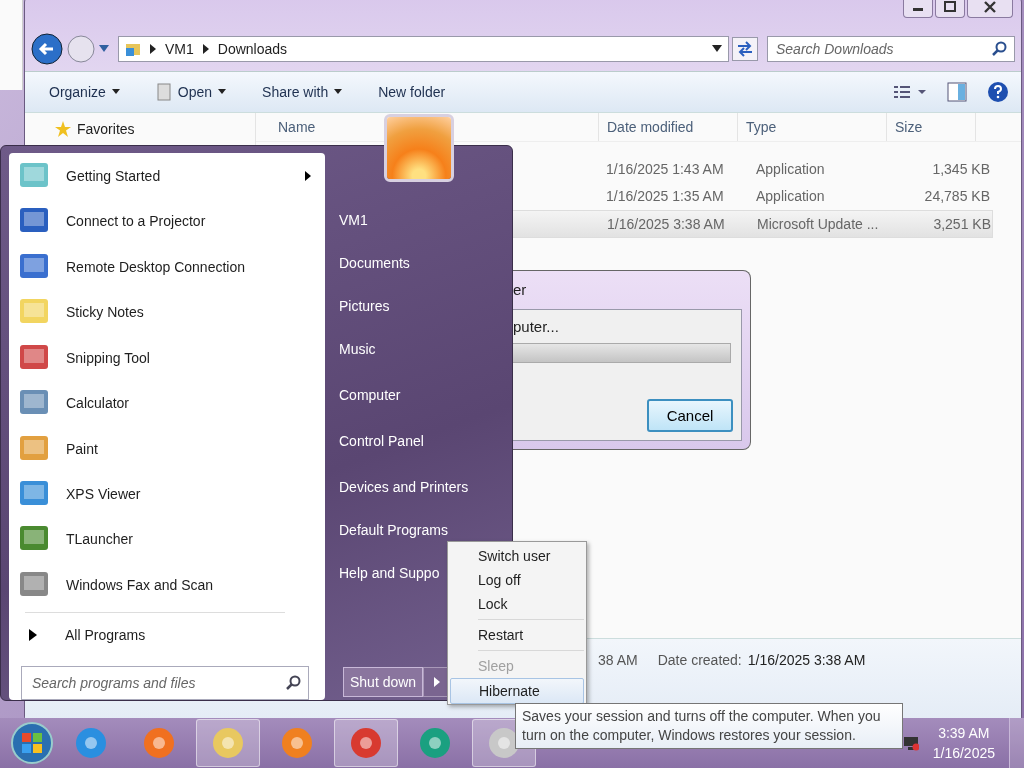  What do you see at coordinates (393, 530) in the screenshot?
I see `start-menu-link: Default Programs` at bounding box center [393, 530].